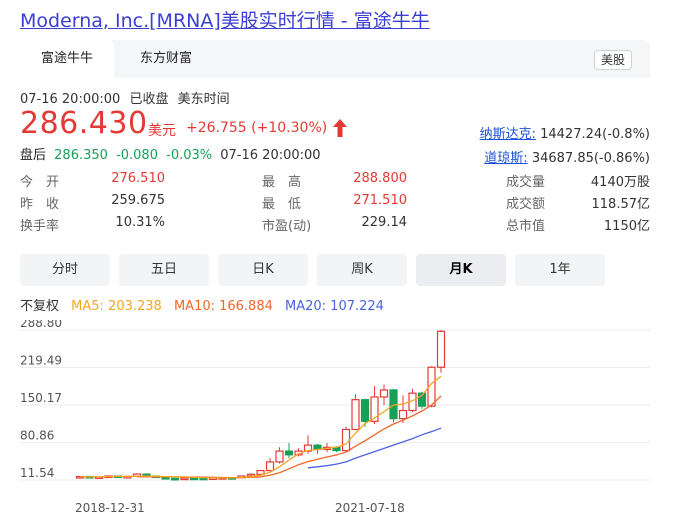  Describe the element at coordinates (620, 182) in the screenshot. I see `stat-value-volume: 4140万股` at that location.